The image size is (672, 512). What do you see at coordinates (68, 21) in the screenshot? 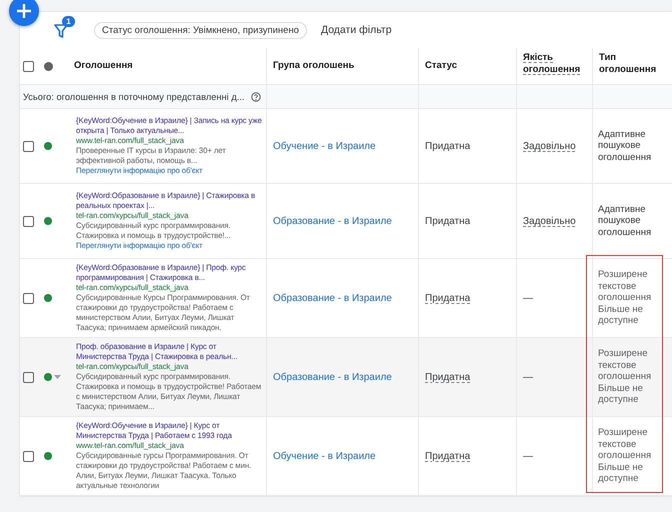
I see `filter-count-badge: 1` at bounding box center [68, 21].